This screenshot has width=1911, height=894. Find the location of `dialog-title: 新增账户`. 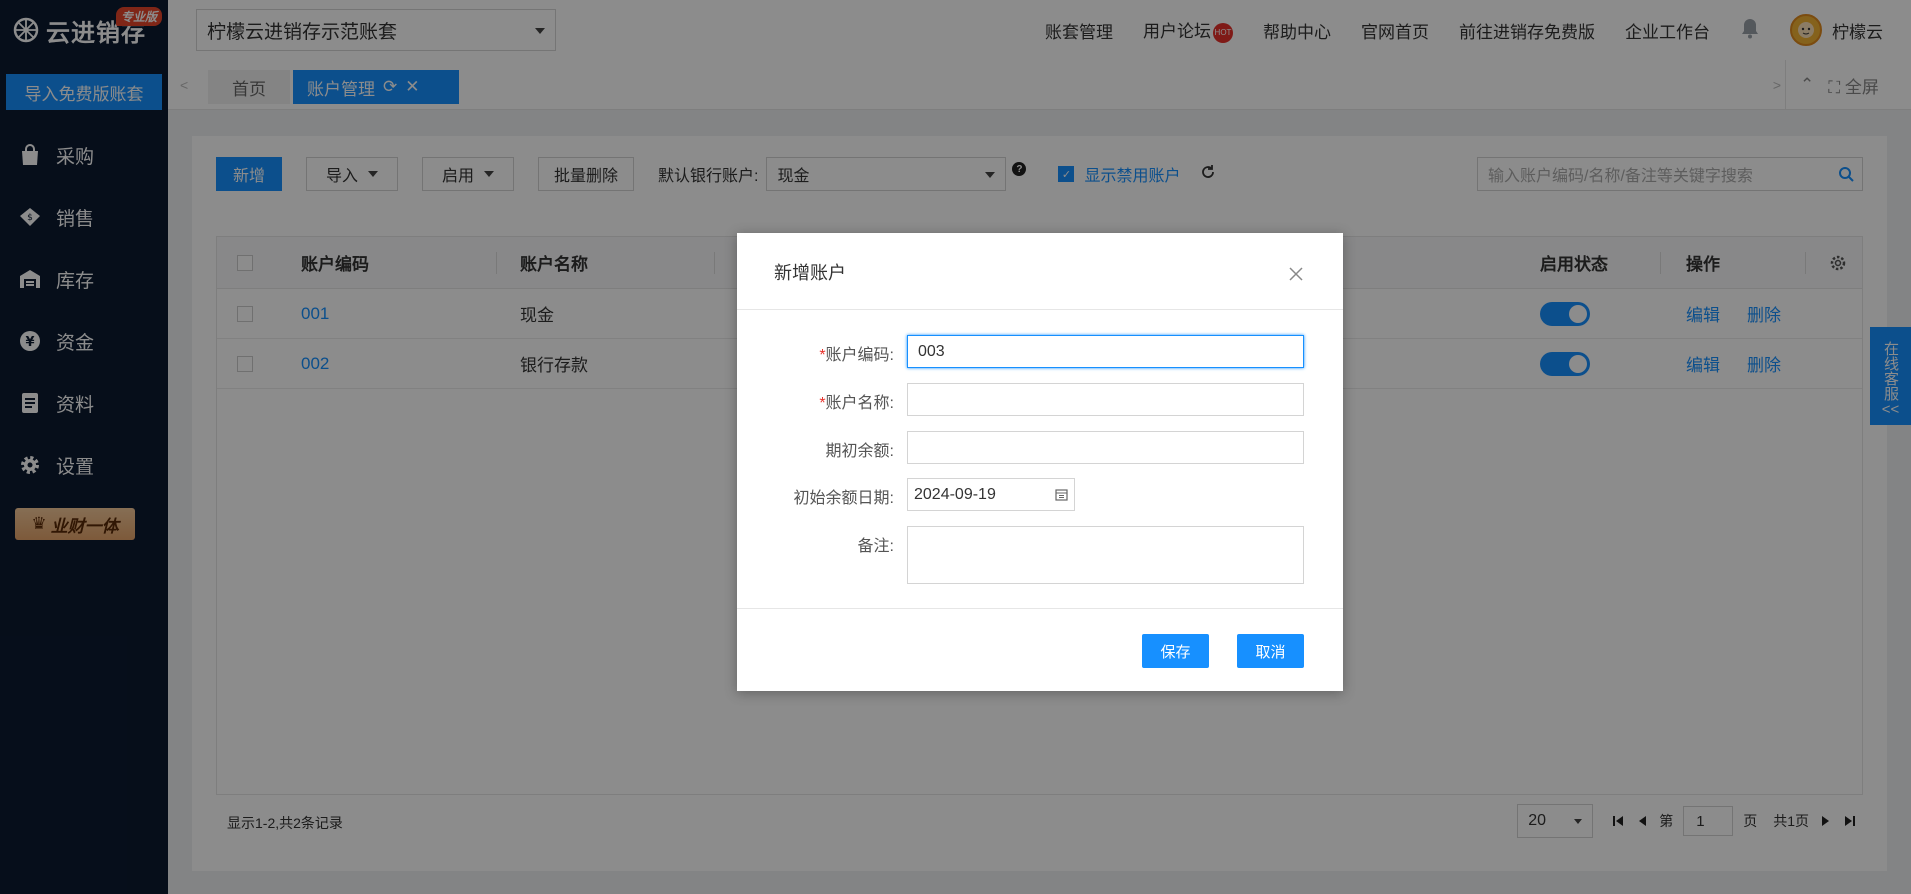

dialog-title: 新增账户 is located at coordinates (810, 273).